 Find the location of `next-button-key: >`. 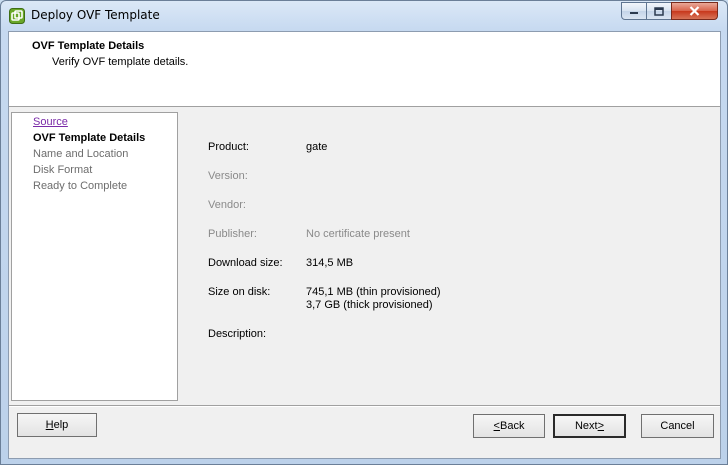

next-button-key: > is located at coordinates (601, 426).